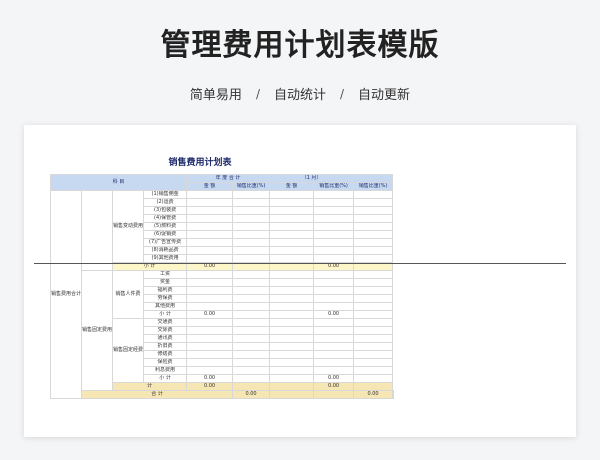 The width and height of the screenshot is (600, 460). I want to click on feature-list: 简单易用 / 自动统计 / 自动更新, so click(300, 94).